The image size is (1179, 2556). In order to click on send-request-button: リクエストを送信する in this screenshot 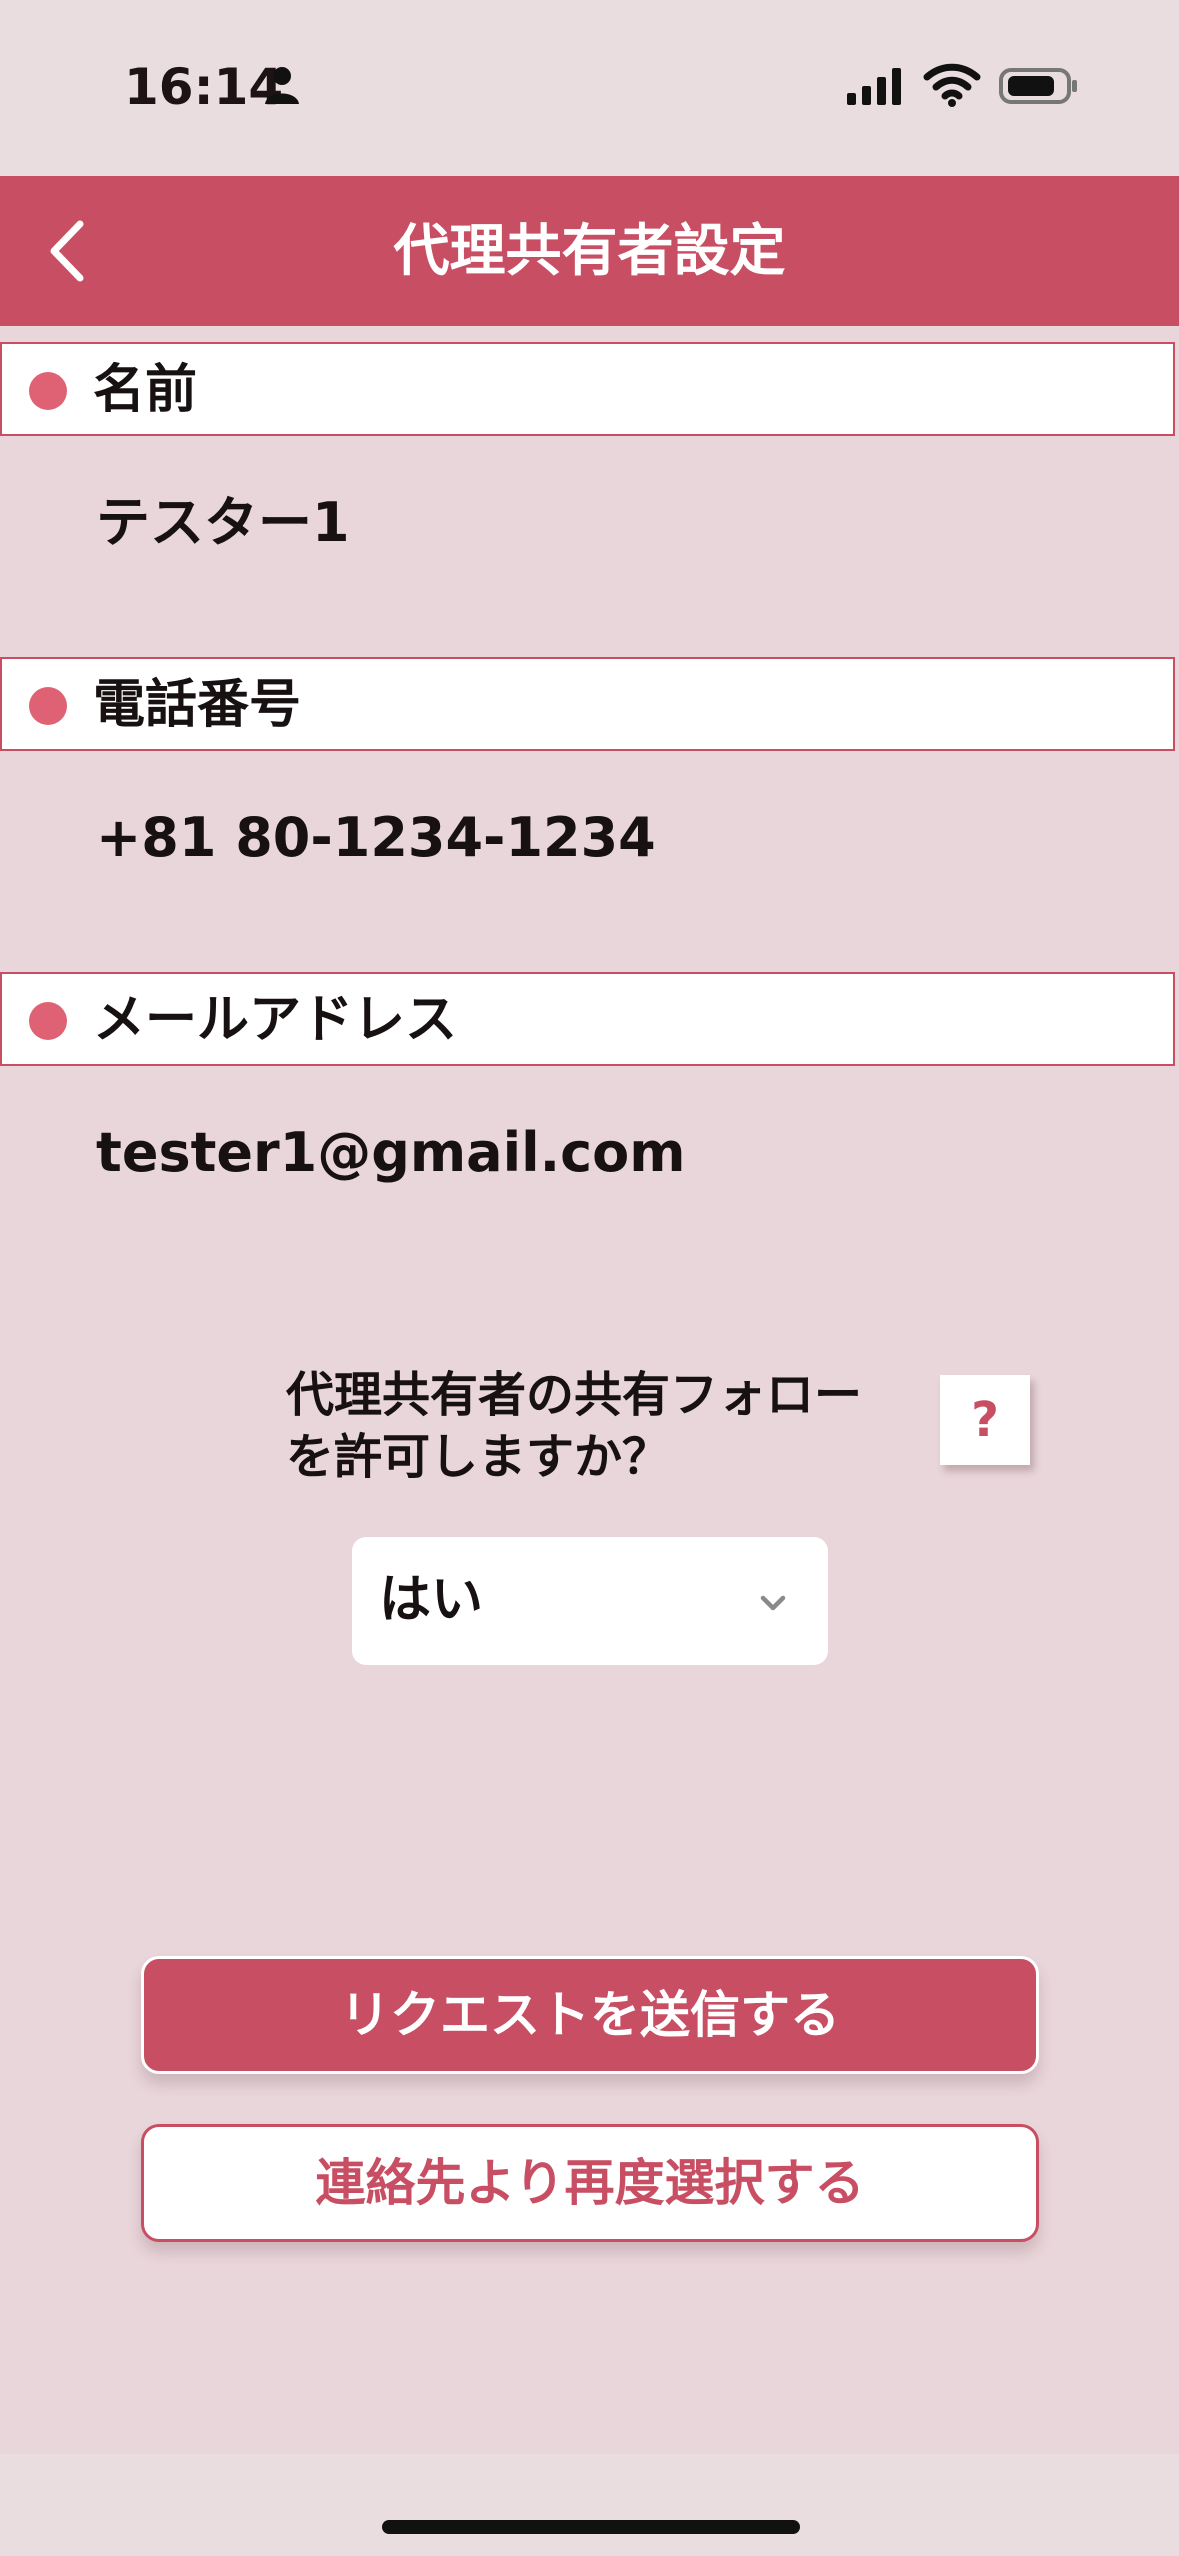, I will do `click(590, 2015)`.